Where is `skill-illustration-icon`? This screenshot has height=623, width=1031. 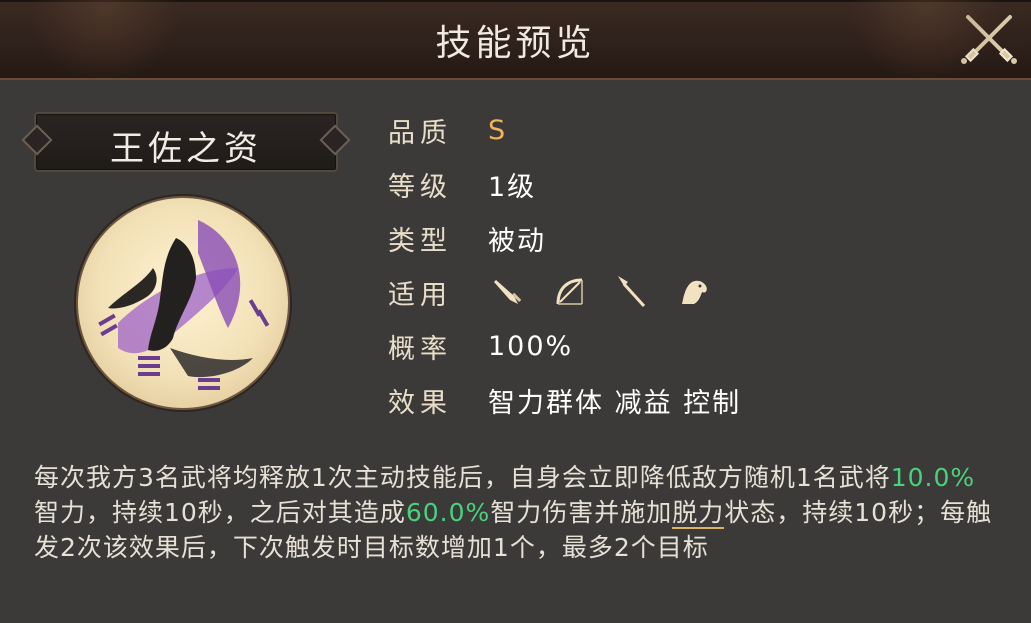 skill-illustration-icon is located at coordinates (184, 305).